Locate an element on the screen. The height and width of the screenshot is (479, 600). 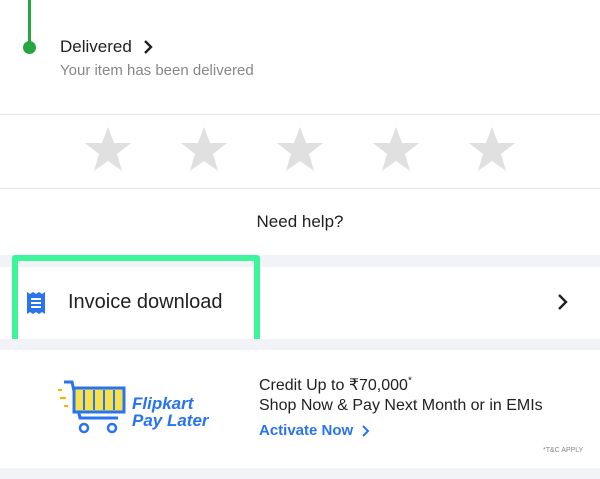
activate-now-label: Activate Now is located at coordinates (306, 430).